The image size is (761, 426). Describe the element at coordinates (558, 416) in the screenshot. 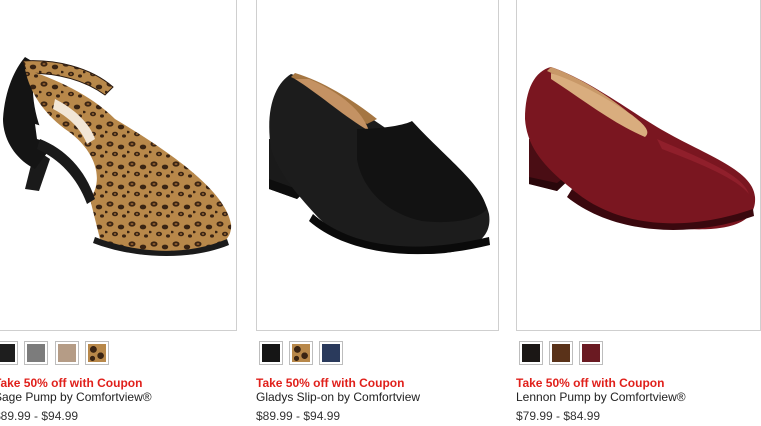

I see `product-price: $79.99 - $84.99` at that location.